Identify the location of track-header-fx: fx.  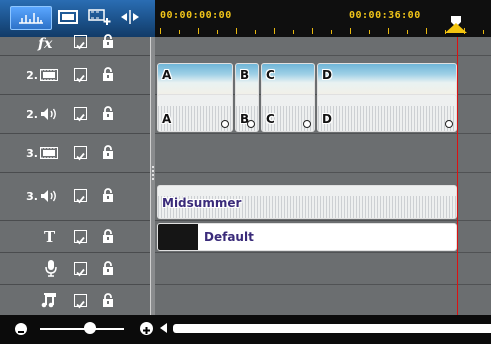
(75, 43).